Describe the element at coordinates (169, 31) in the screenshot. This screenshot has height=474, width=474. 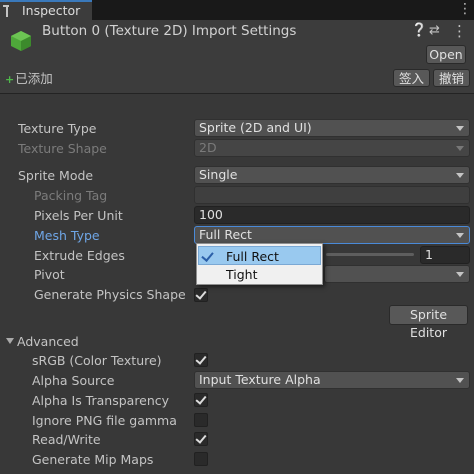
I see `page-title: Button 0 (Texture 2D) Import Settings` at that location.